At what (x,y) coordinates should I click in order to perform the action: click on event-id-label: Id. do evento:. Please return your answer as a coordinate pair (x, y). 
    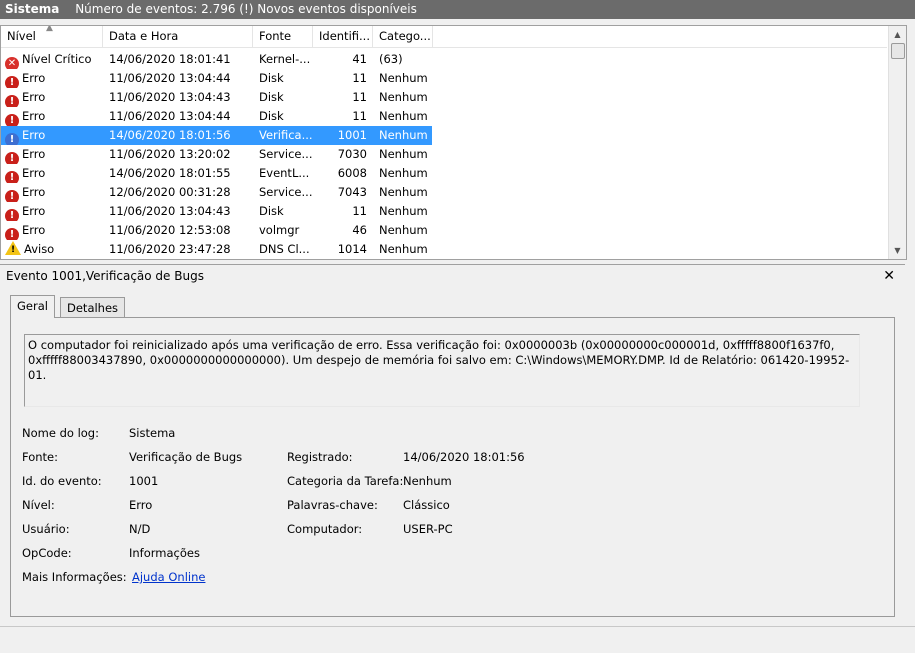
    Looking at the image, I should click on (62, 481).